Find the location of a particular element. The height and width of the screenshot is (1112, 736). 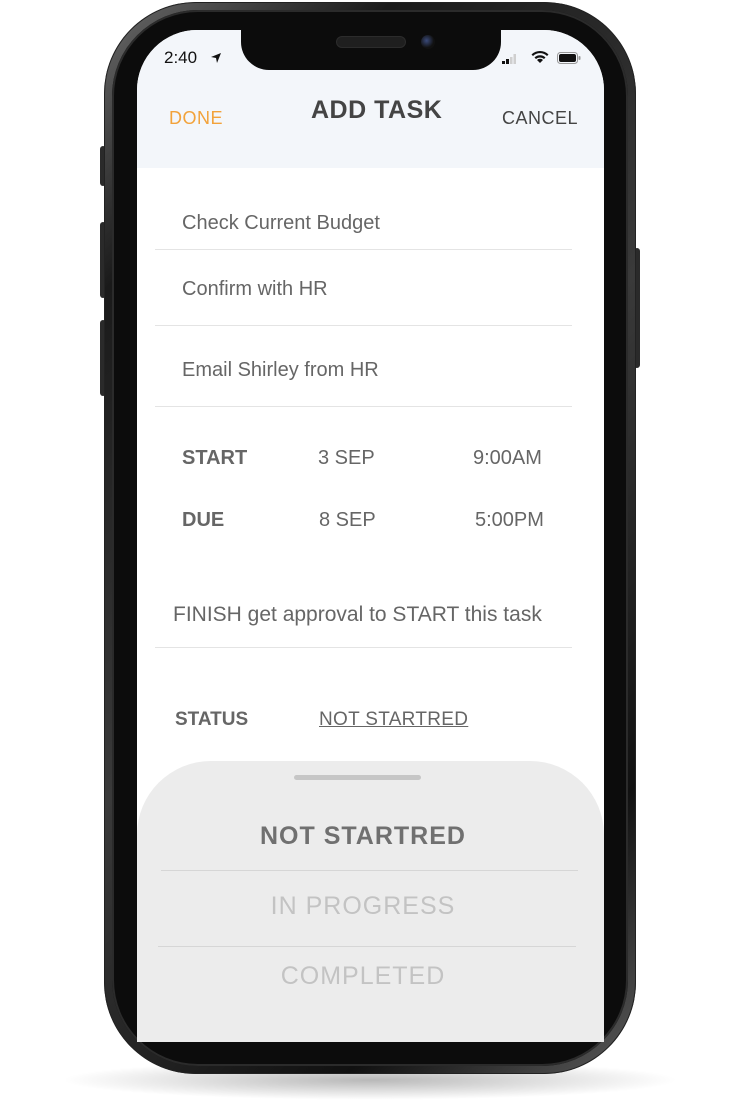

cancel-button: CANCEL is located at coordinates (540, 118).